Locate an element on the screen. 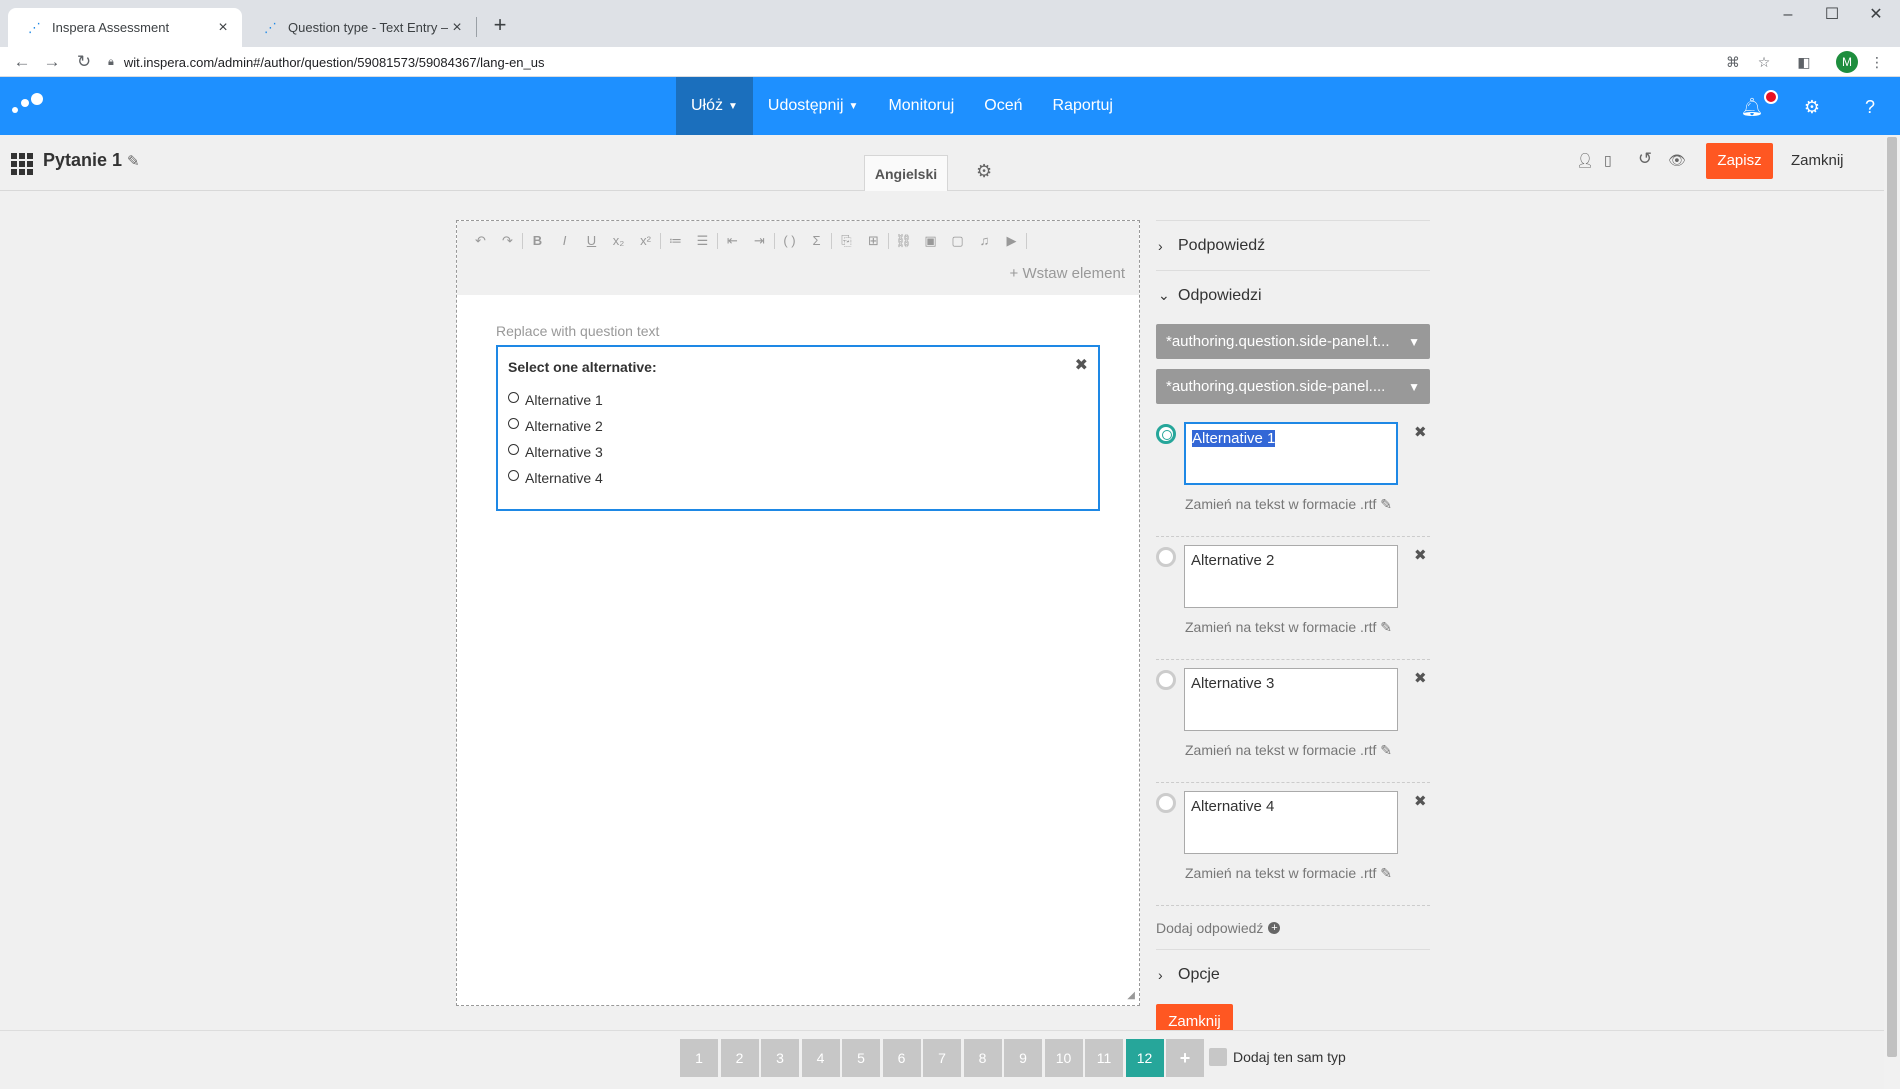  scrollbar-thumb is located at coordinates (1892, 597).